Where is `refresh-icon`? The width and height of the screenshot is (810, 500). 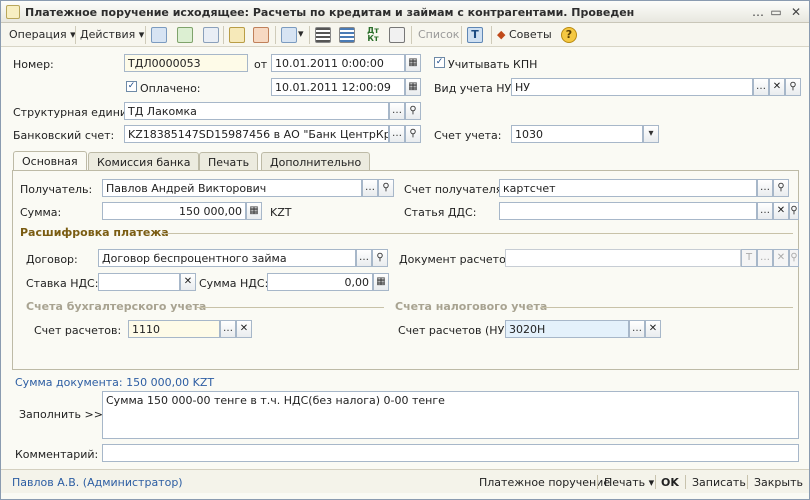
refresh-icon is located at coordinates (185, 35).